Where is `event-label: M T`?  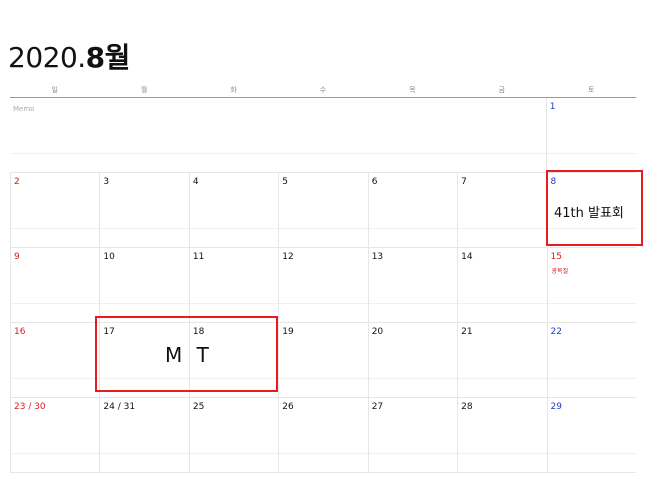 event-label: M T is located at coordinates (189, 355).